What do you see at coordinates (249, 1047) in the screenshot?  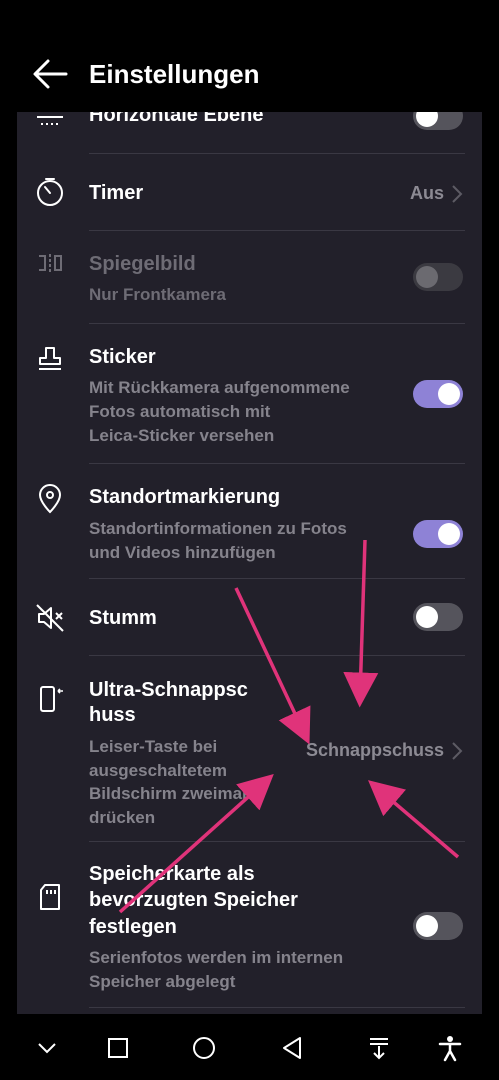 I see `system-navigation-bar` at bounding box center [249, 1047].